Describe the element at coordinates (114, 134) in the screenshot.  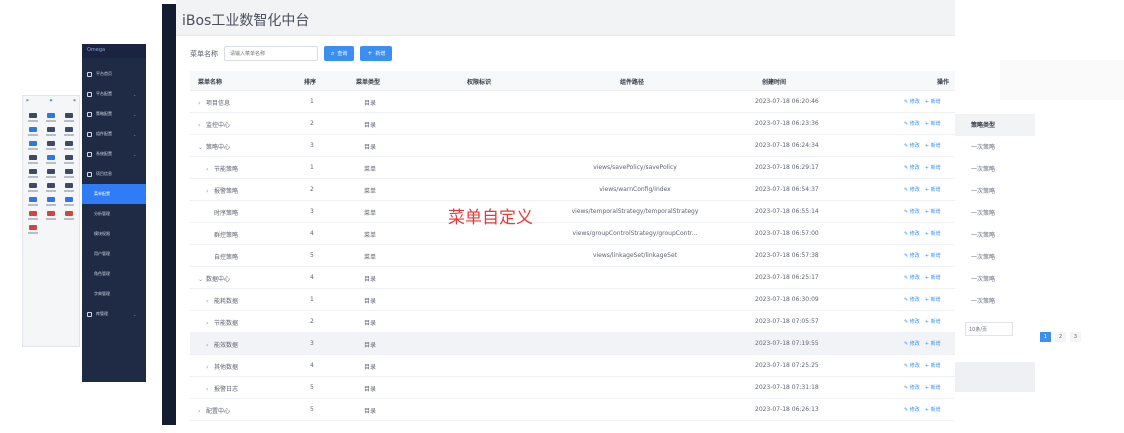
I see `sidebar-item: 组件配置 ⌄` at that location.